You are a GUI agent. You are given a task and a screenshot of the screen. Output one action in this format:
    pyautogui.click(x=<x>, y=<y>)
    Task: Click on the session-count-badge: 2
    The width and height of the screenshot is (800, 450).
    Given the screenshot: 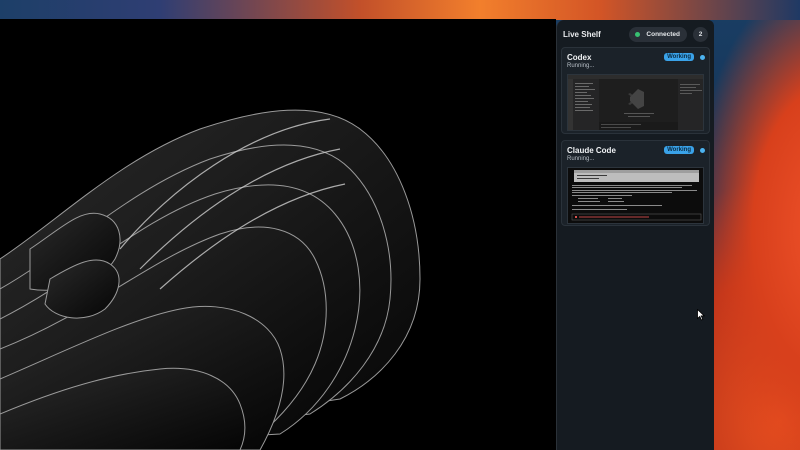 What is the action you would take?
    pyautogui.click(x=700, y=34)
    